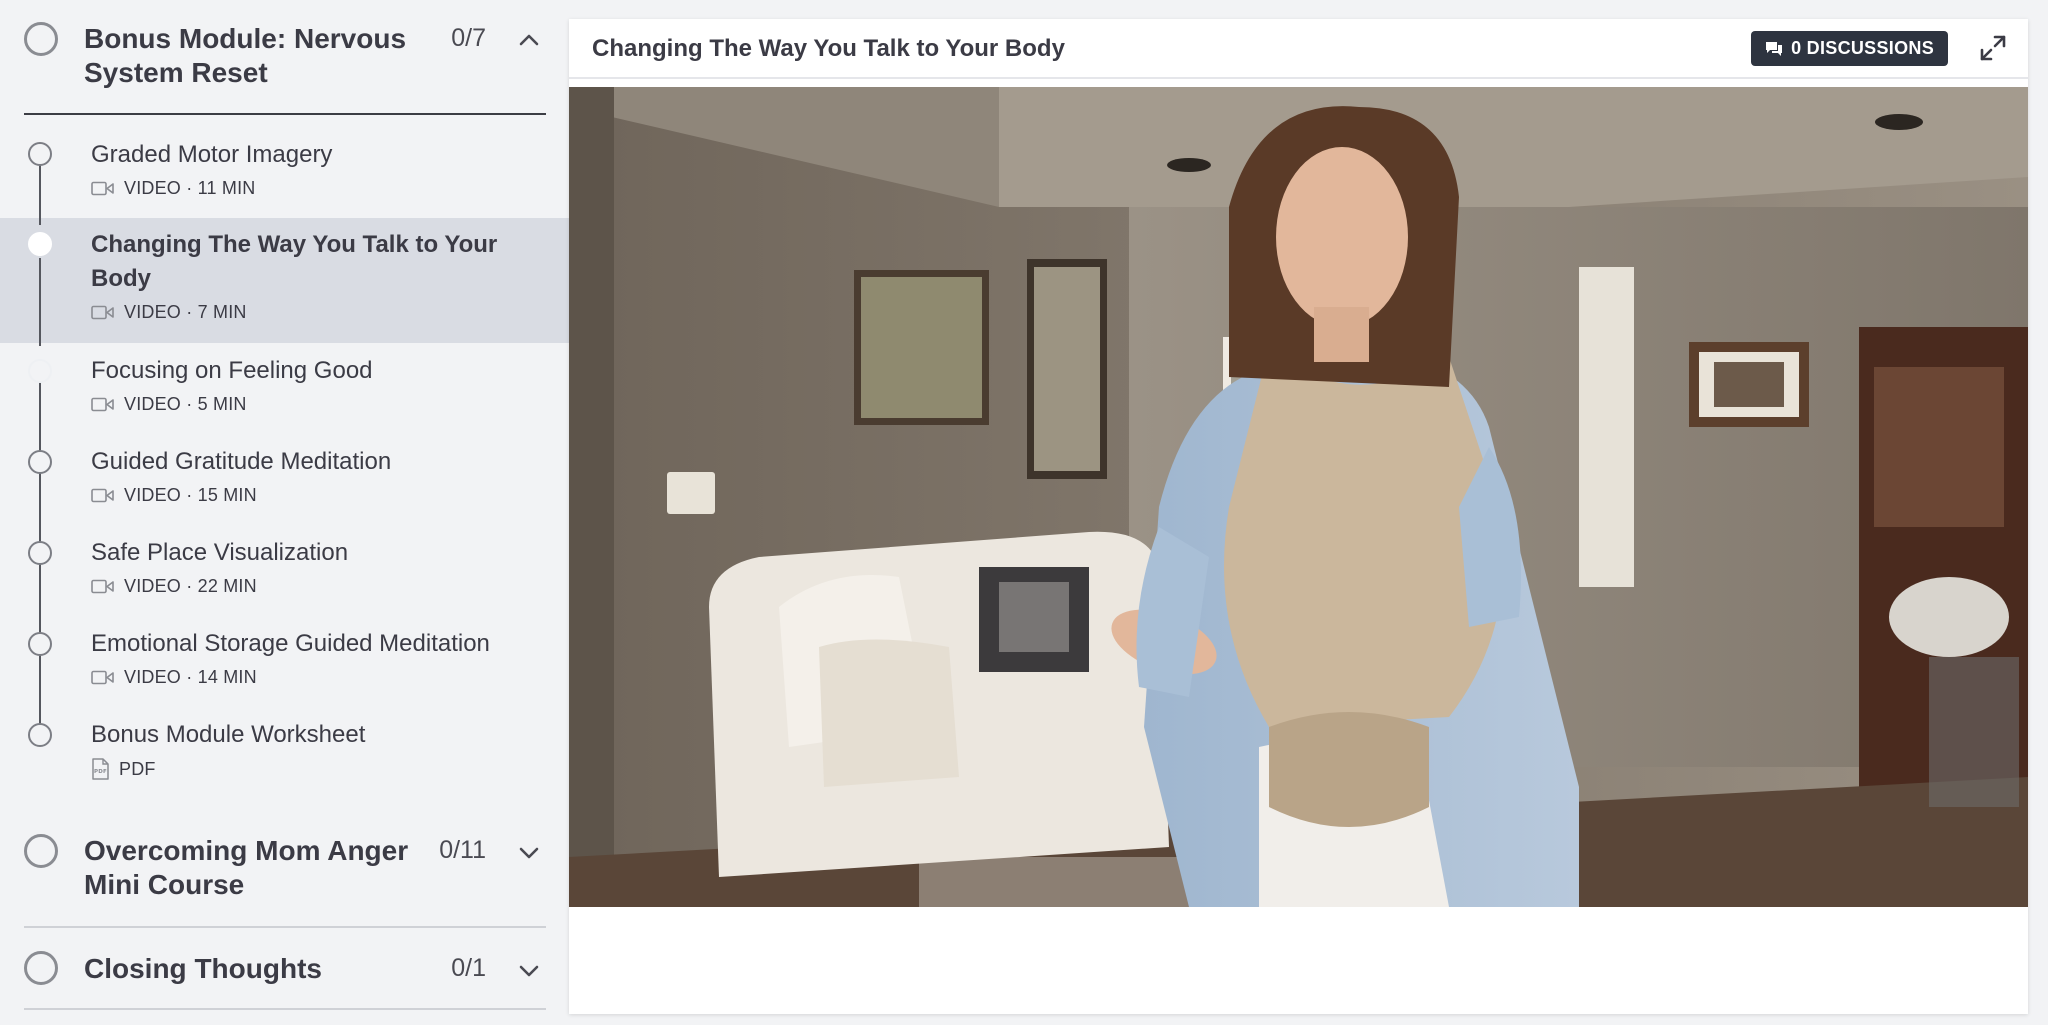 The width and height of the screenshot is (2048, 1025). Describe the element at coordinates (294, 261) in the screenshot. I see `lesson-title: Changing The Way You Talk to Your Body` at that location.